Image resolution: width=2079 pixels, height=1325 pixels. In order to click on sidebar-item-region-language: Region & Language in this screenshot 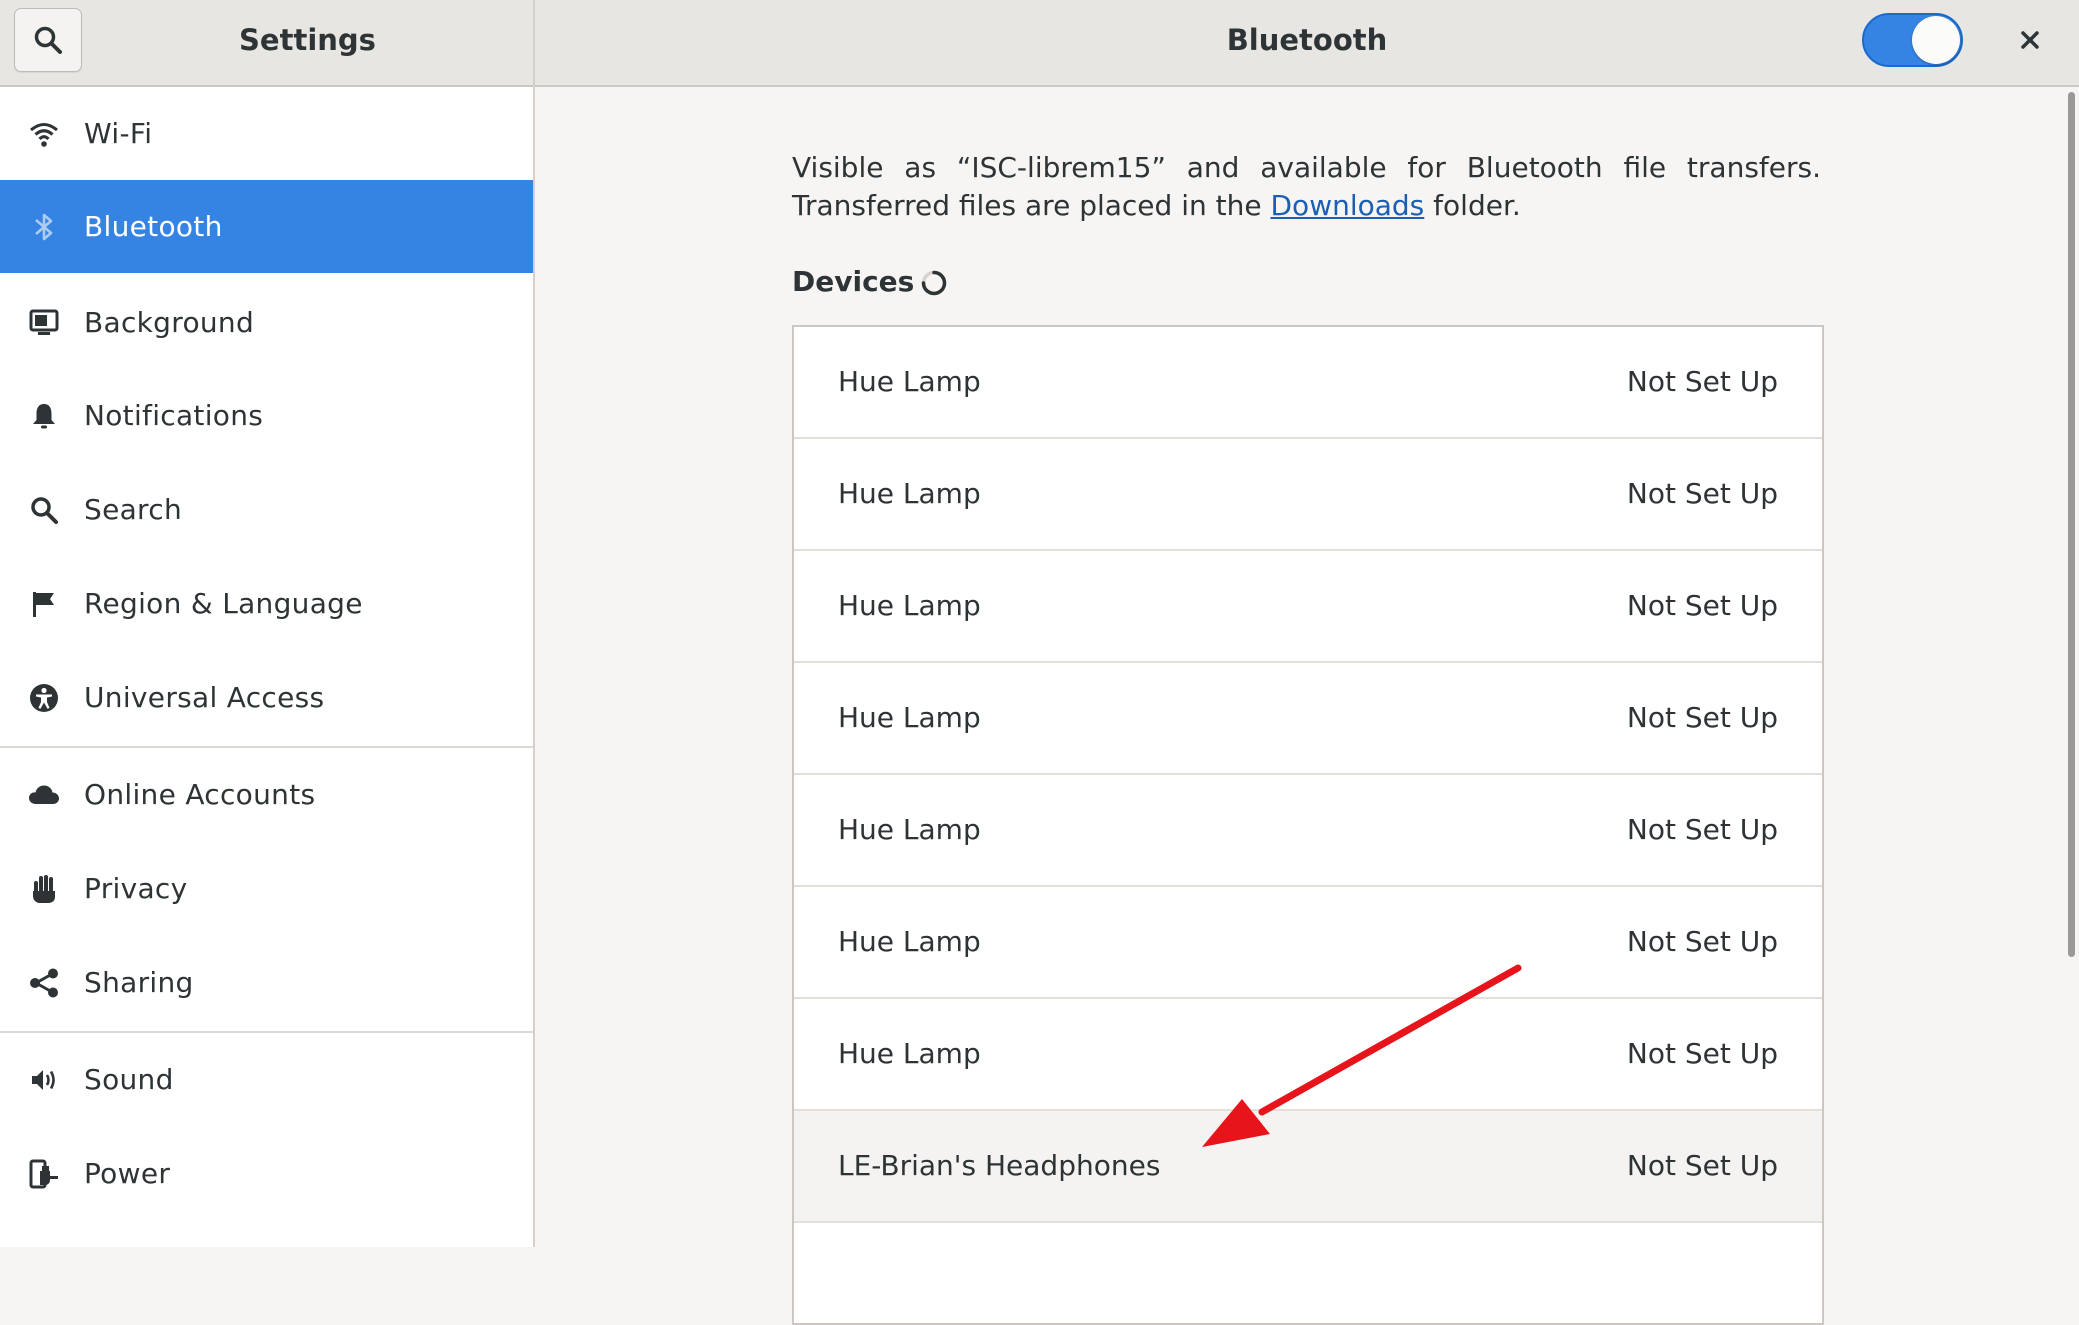, I will do `click(266, 603)`.